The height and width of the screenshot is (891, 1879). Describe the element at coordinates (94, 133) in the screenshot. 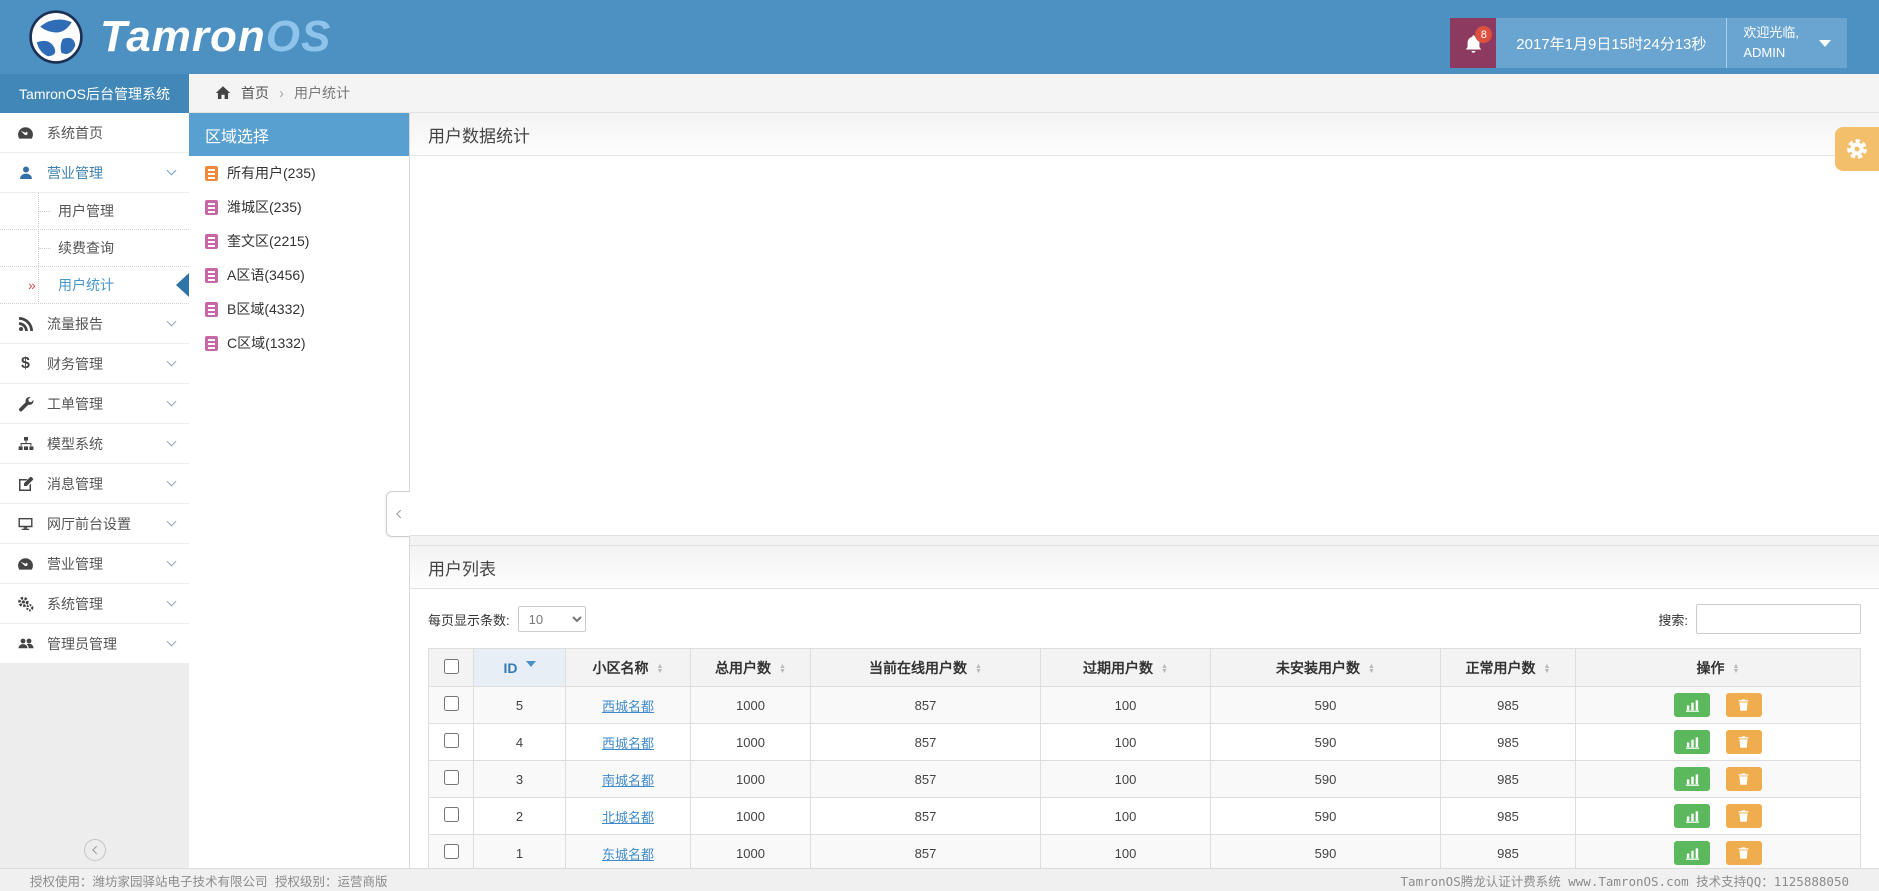

I see `sidebar-item-system-home: 系统首页` at that location.